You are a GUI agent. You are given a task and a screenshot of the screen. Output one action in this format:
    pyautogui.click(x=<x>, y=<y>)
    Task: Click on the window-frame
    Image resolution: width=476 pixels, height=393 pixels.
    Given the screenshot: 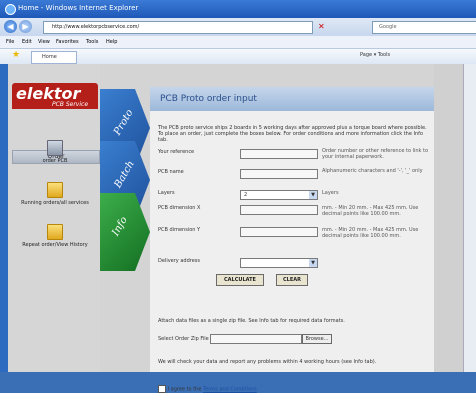 What is the action you would take?
    pyautogui.click(x=4, y=218)
    